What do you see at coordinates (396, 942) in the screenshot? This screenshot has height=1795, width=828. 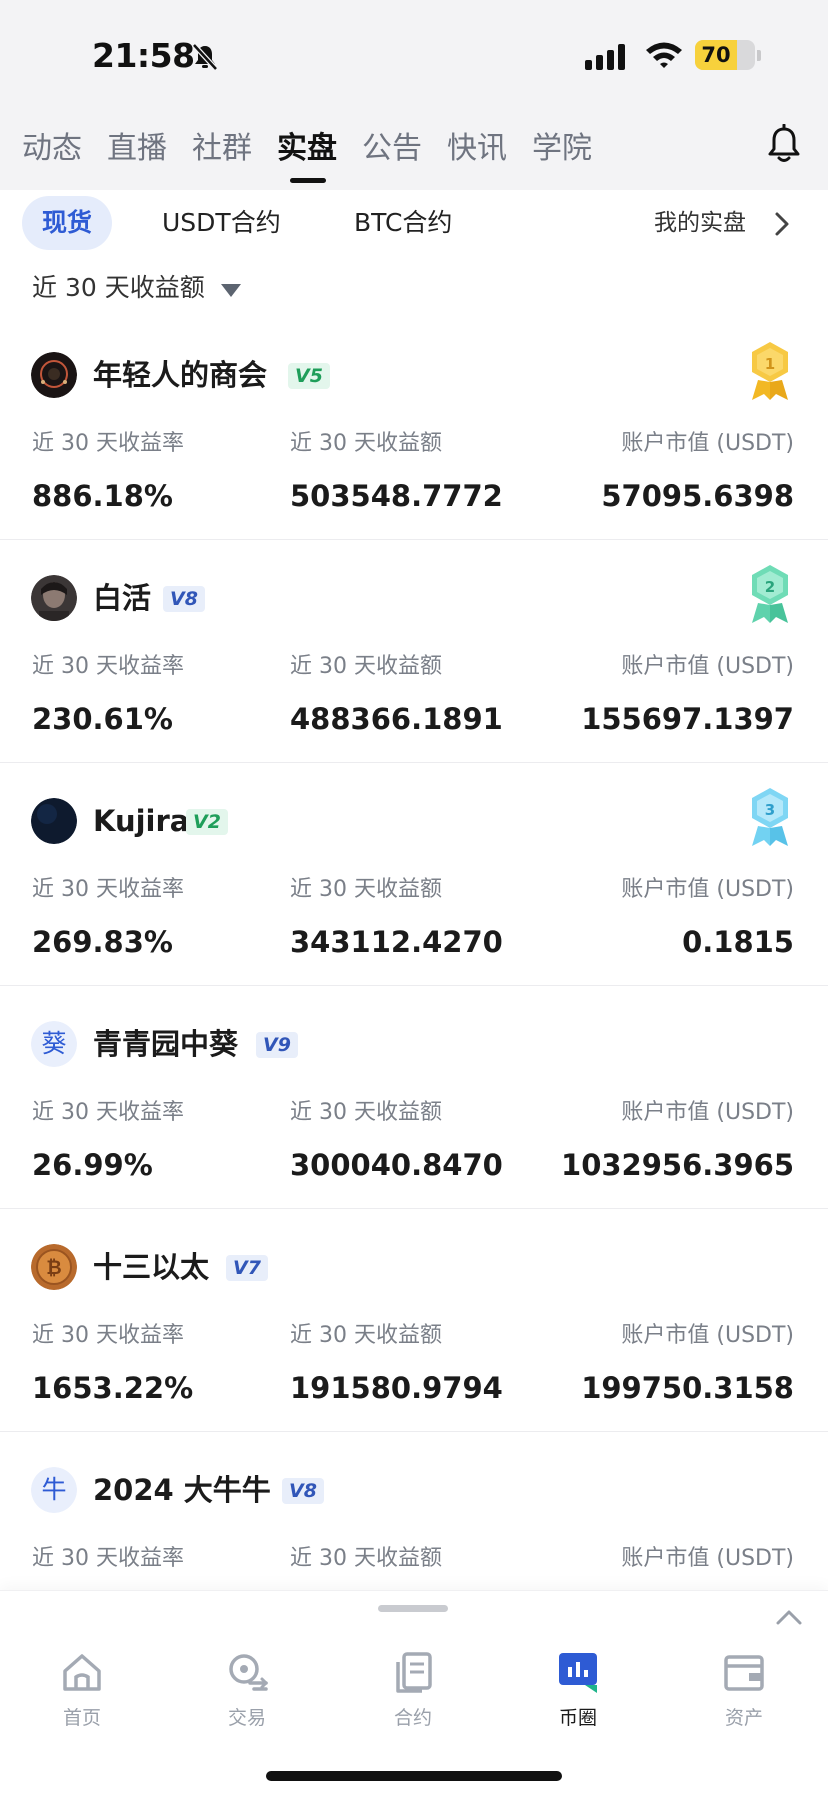 I see `return-amount-value: 343112.4270` at bounding box center [396, 942].